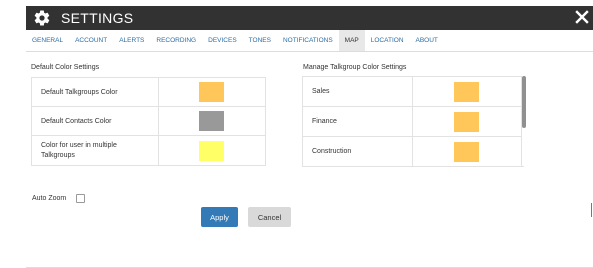 The height and width of the screenshot is (268, 593). What do you see at coordinates (219, 217) in the screenshot?
I see `apply-button: Apply` at bounding box center [219, 217].